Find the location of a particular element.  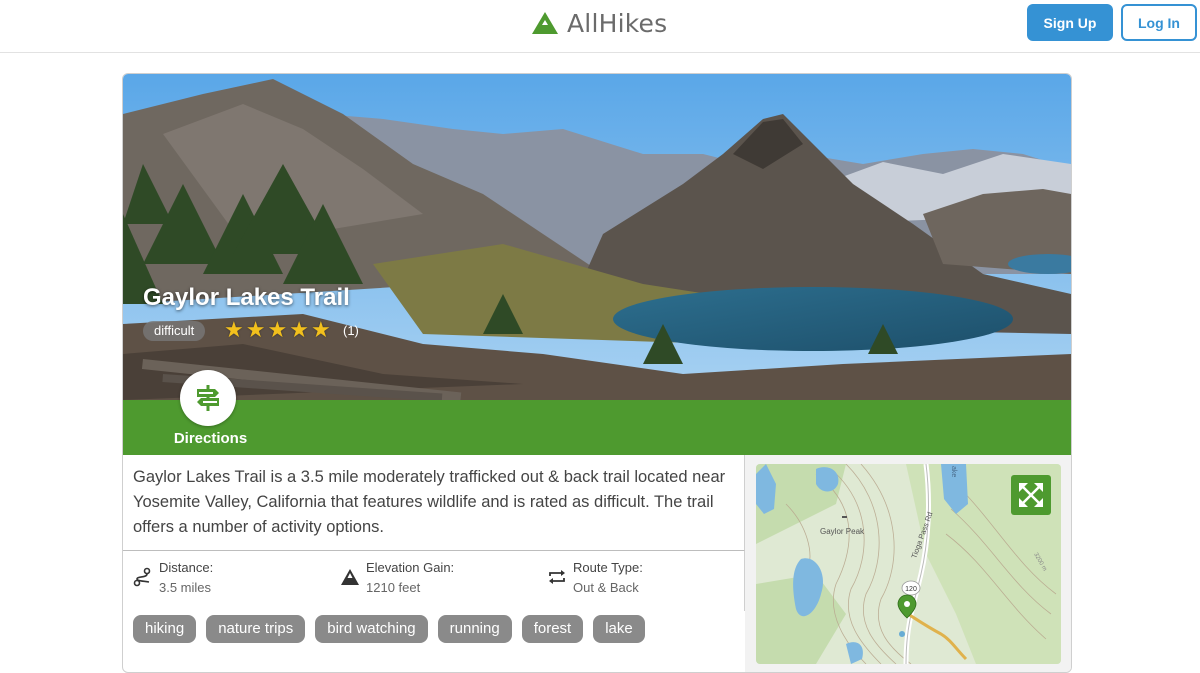

elevation-icon is located at coordinates (350, 577).